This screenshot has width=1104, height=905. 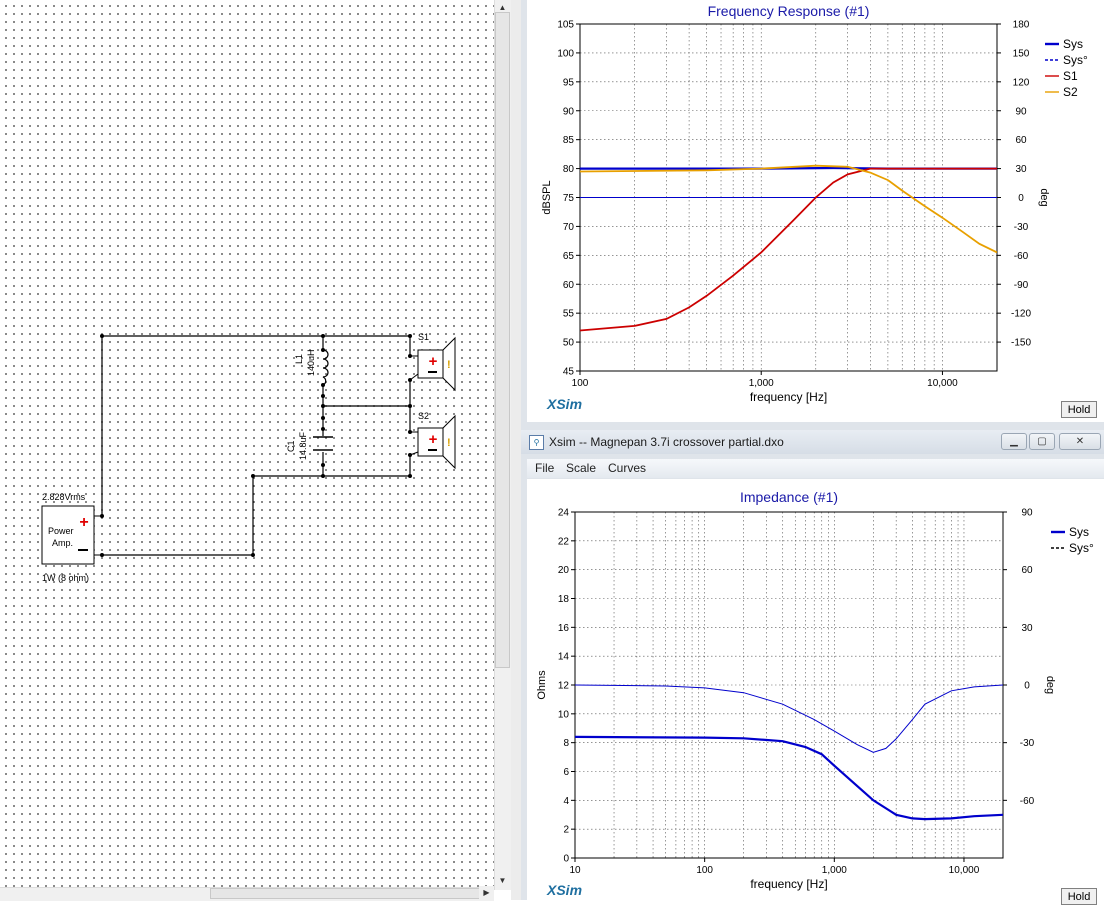 I want to click on menu-scale: Scale, so click(x=581, y=468).